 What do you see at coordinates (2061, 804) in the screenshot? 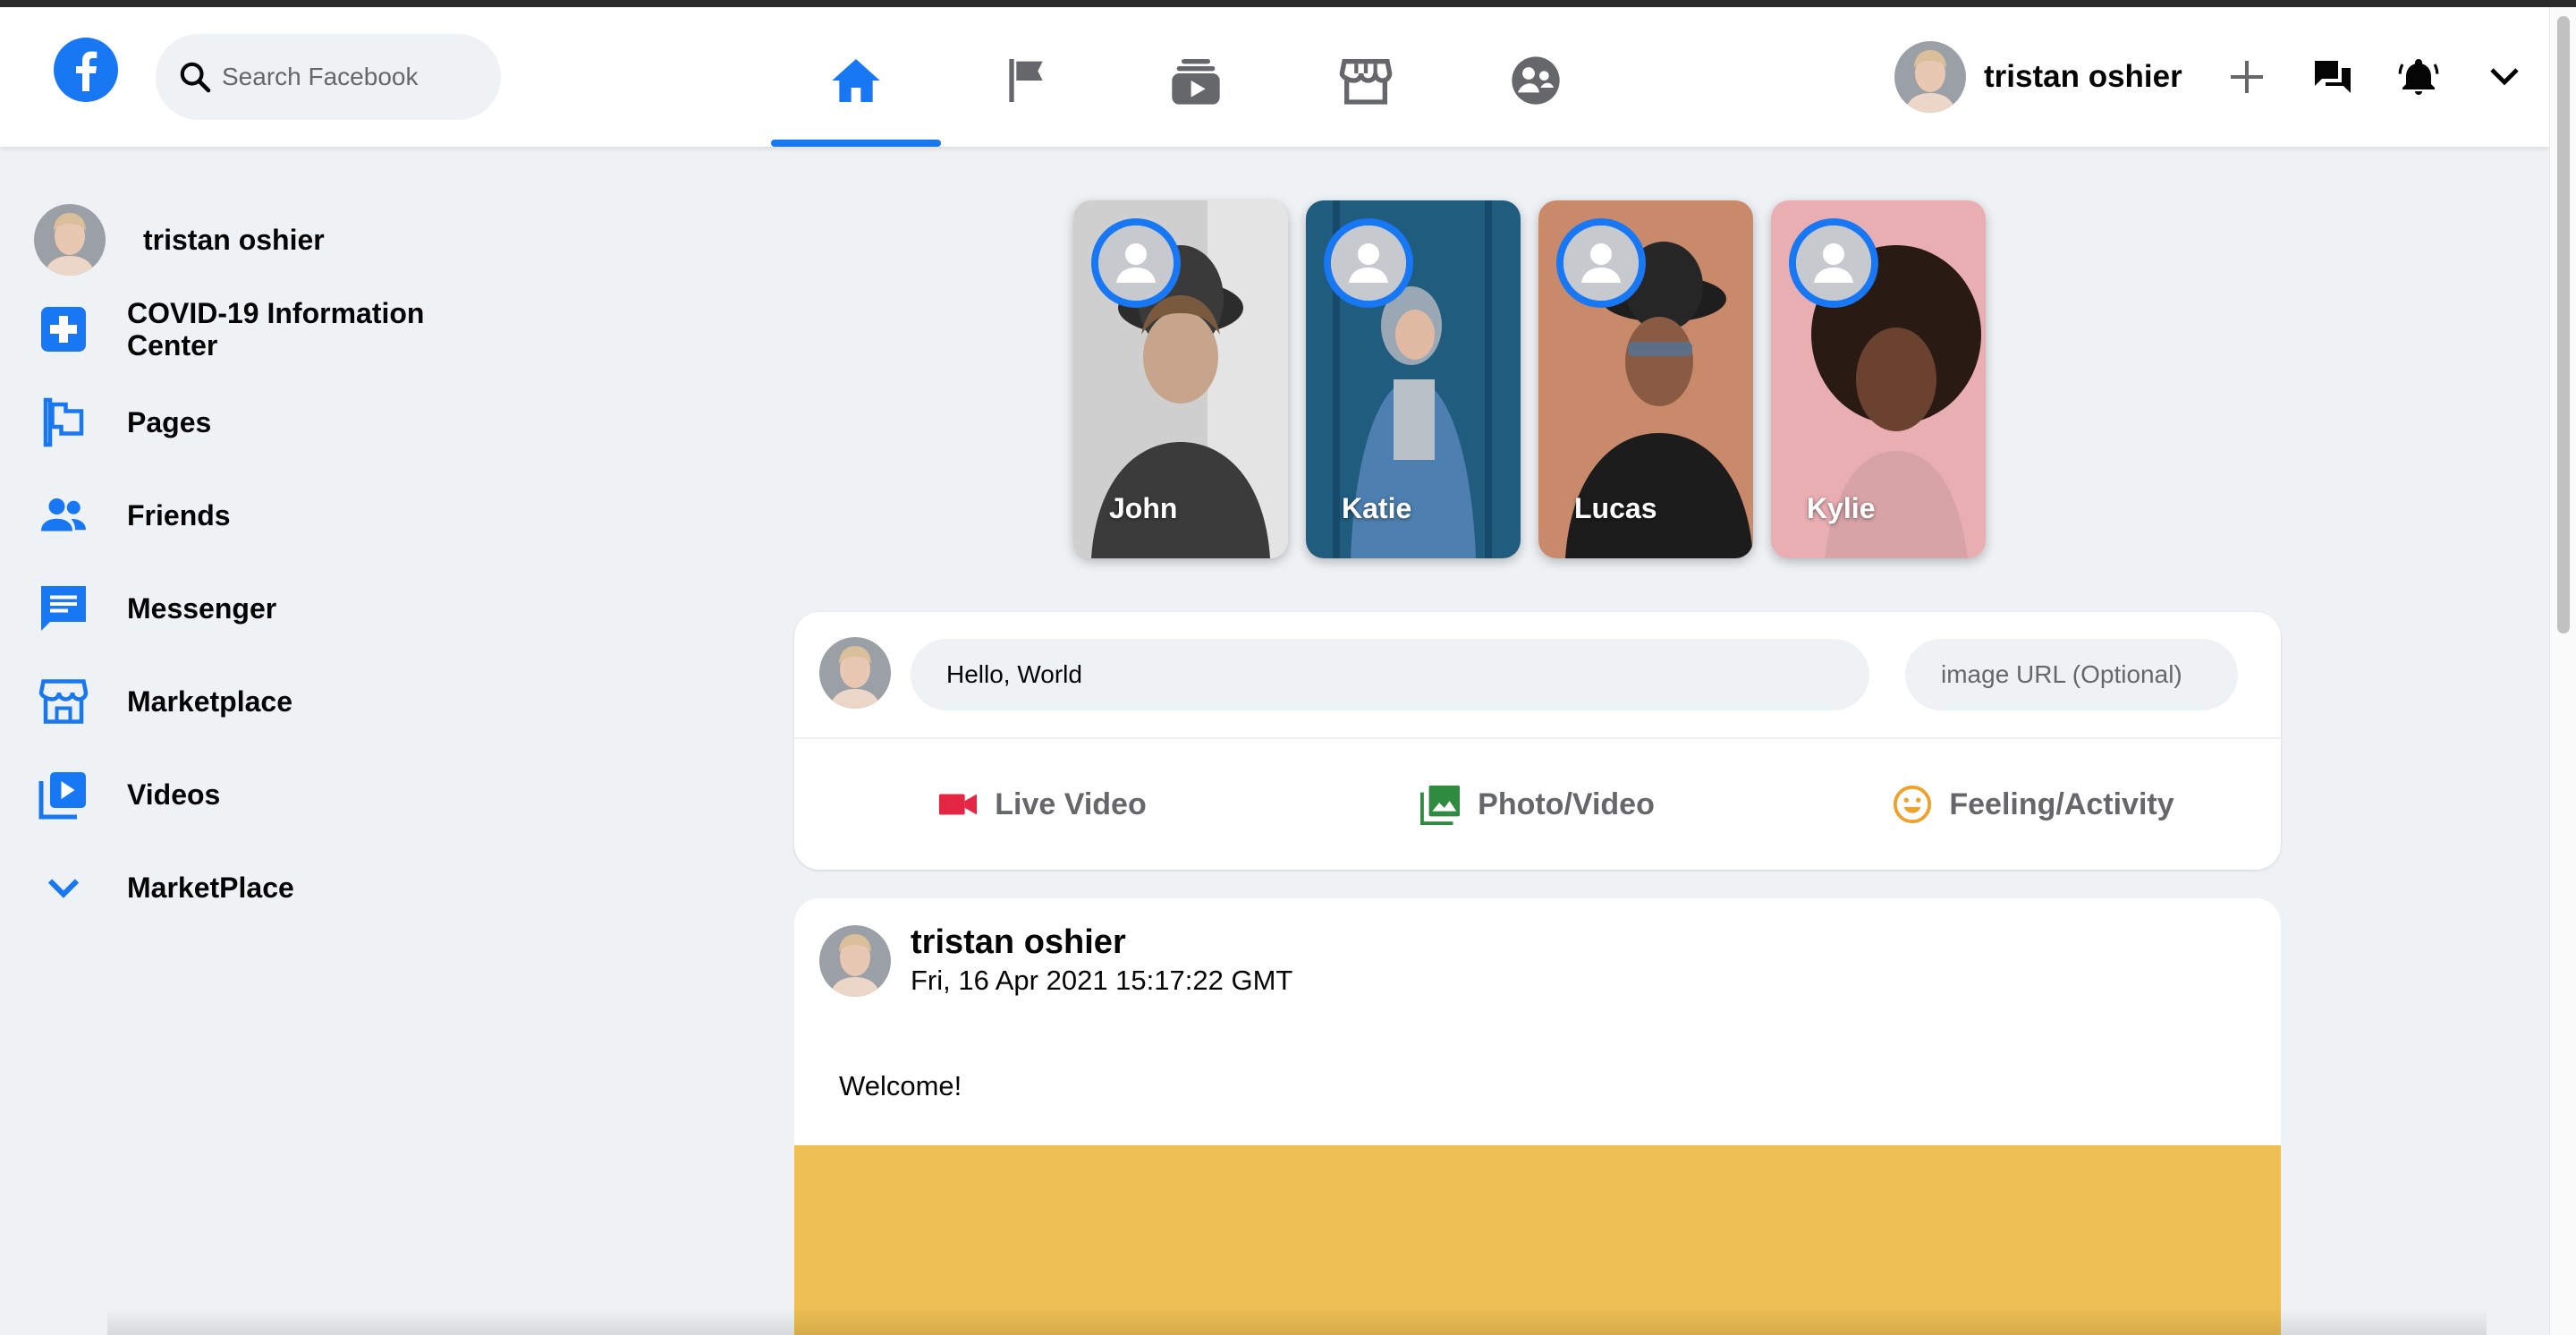
I see `action-label: Feeling/Activity` at bounding box center [2061, 804].